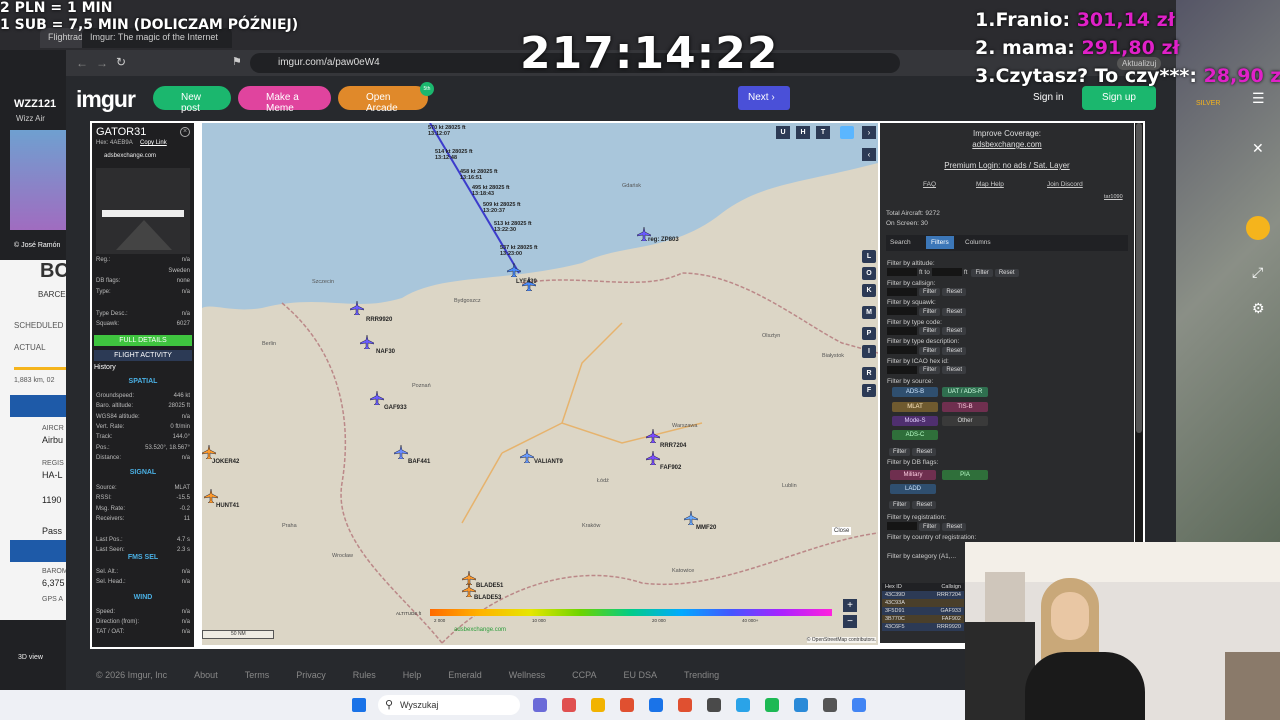 The image size is (1280, 720). Describe the element at coordinates (869, 256) in the screenshot. I see `map-side-button: L` at that location.